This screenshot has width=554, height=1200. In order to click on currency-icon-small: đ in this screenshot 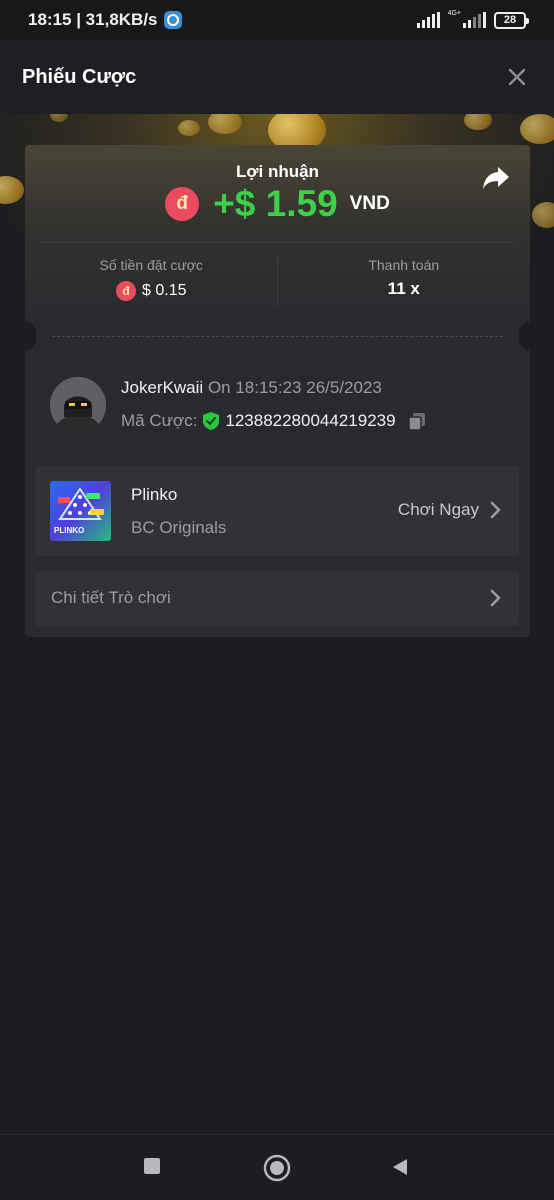, I will do `click(126, 291)`.